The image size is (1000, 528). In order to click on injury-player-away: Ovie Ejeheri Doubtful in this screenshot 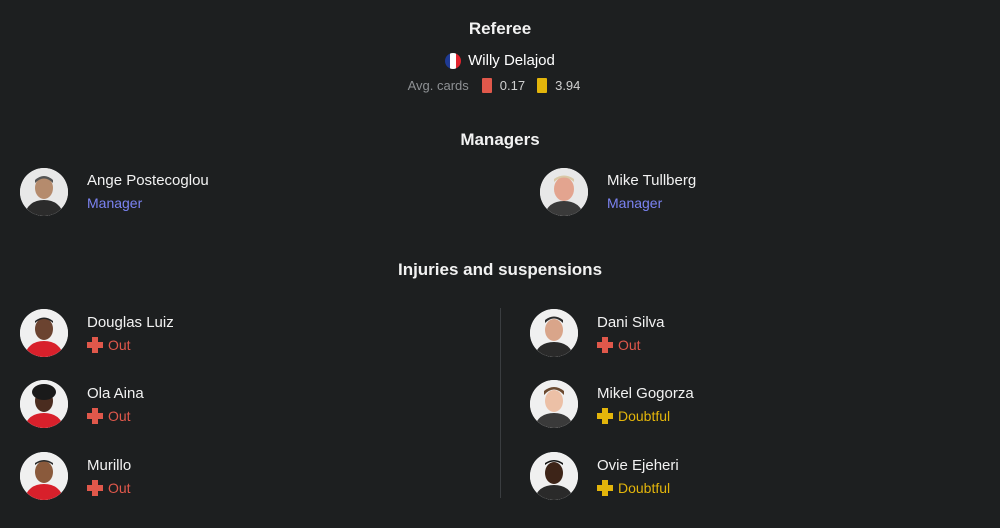, I will do `click(604, 476)`.